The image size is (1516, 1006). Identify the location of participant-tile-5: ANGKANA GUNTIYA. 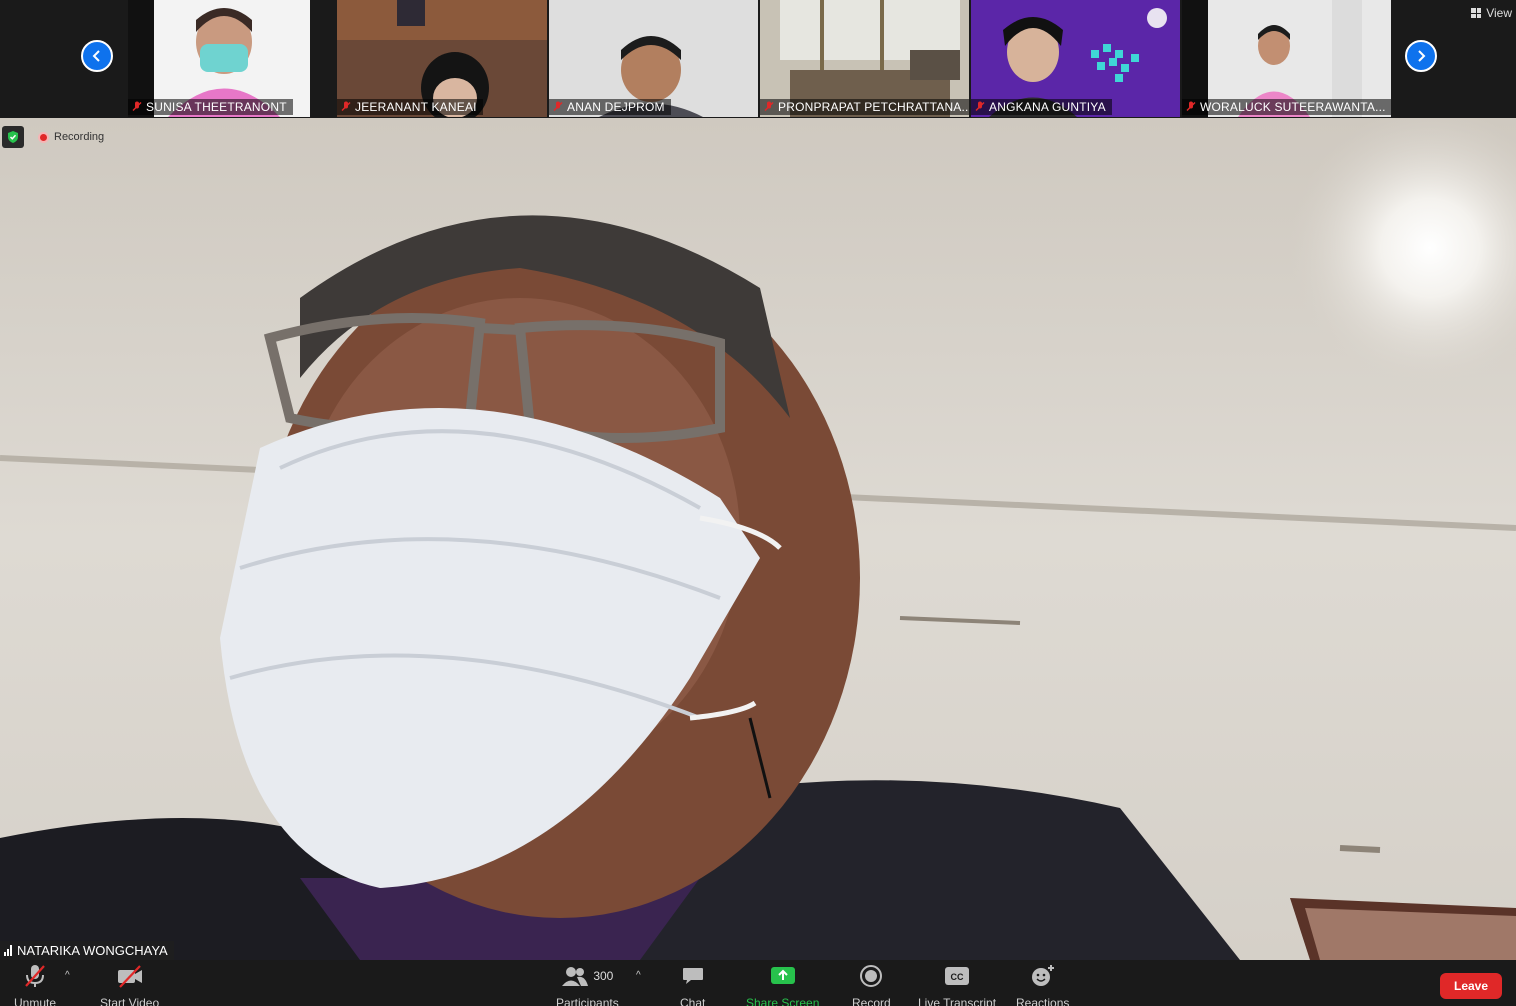
(1075, 58).